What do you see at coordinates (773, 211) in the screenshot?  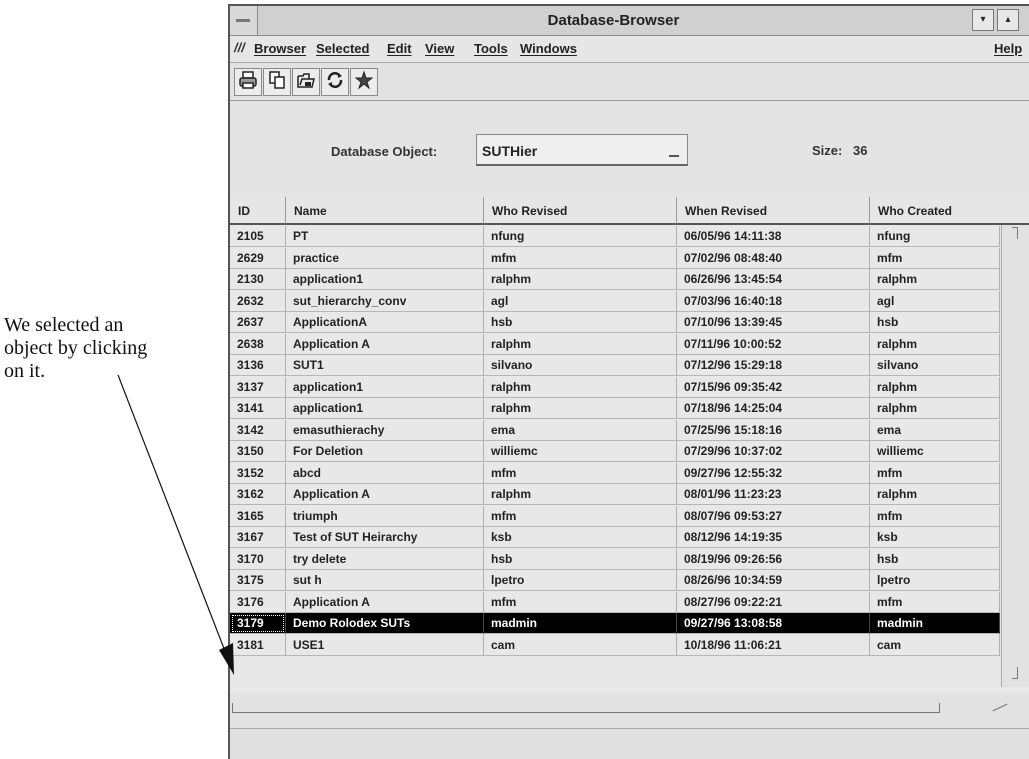 I see `column-header-when-revised: When Revised` at bounding box center [773, 211].